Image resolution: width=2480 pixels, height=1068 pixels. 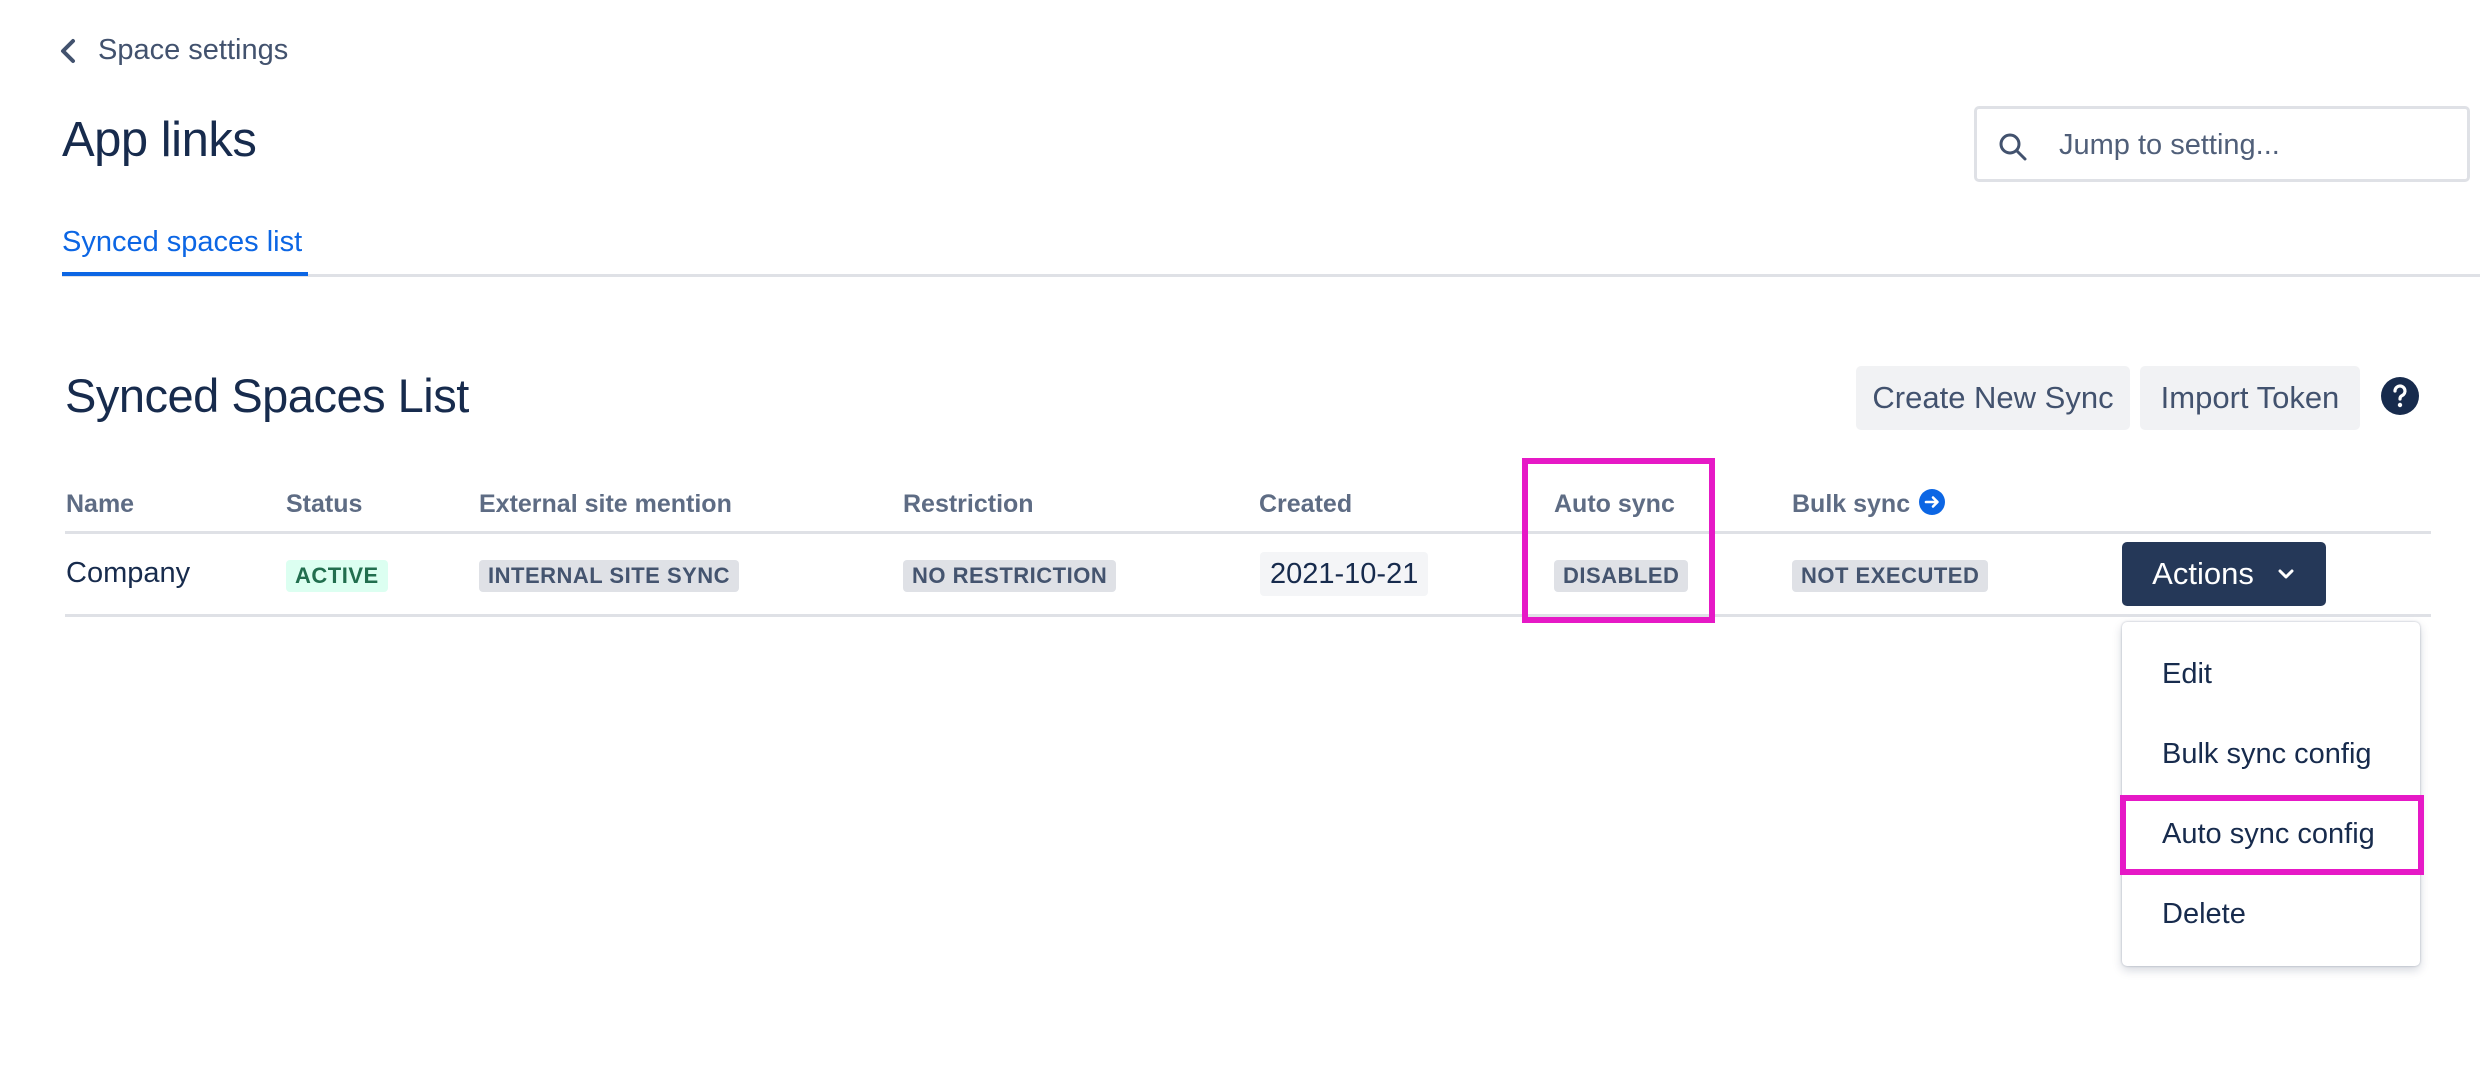 What do you see at coordinates (128, 573) in the screenshot?
I see `row-name: Company` at bounding box center [128, 573].